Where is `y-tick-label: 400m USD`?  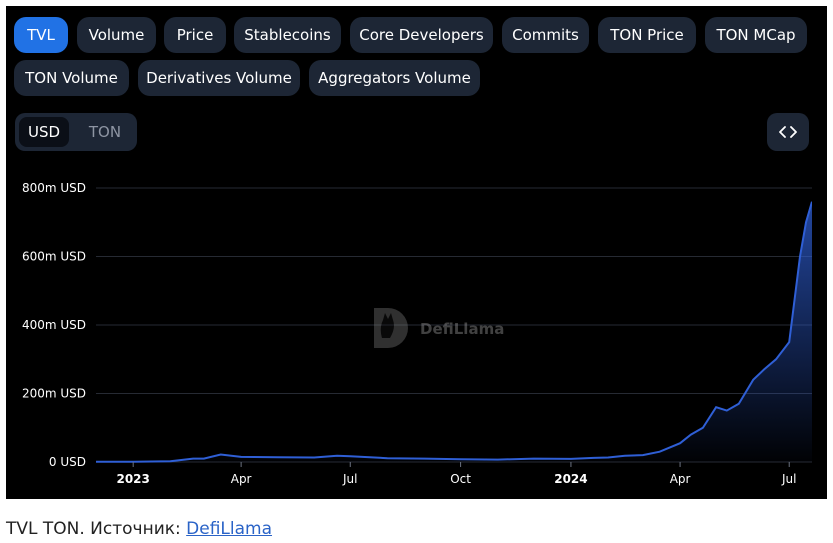 y-tick-label: 400m USD is located at coordinates (54, 325).